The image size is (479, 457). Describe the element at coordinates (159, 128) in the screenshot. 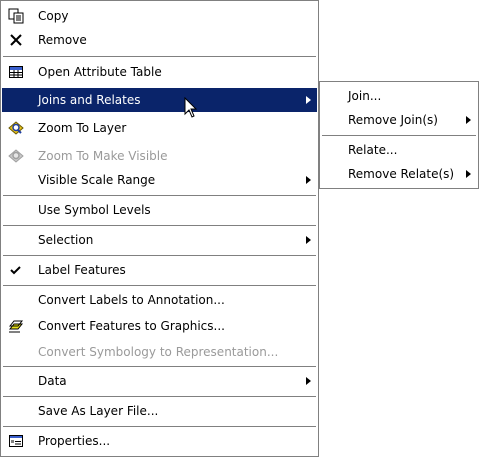

I see `menu-item-zoom-to-layer: Zoom To Layer` at that location.